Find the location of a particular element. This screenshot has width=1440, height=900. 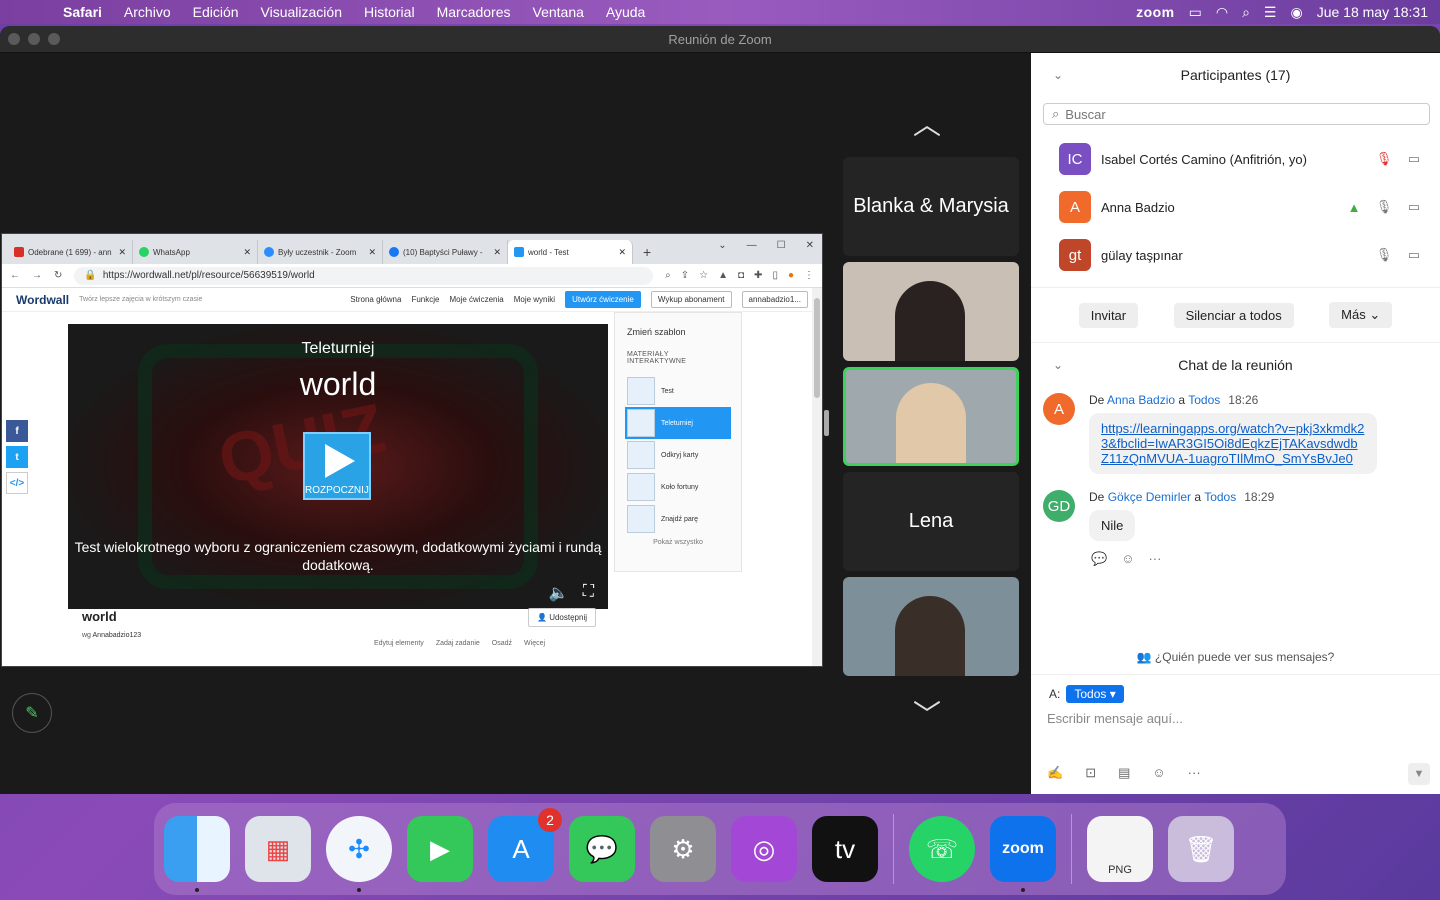

facetime-icon: ▶ is located at coordinates (440, 849).